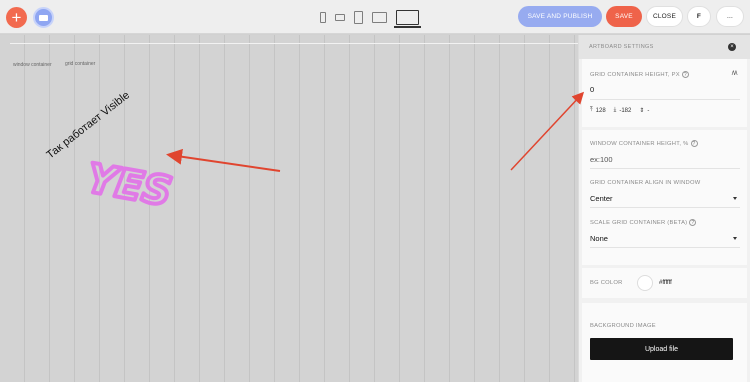 This screenshot has height=382, width=750. I want to click on save-and-publish-button: SAVE AND PUBLISH, so click(560, 16).